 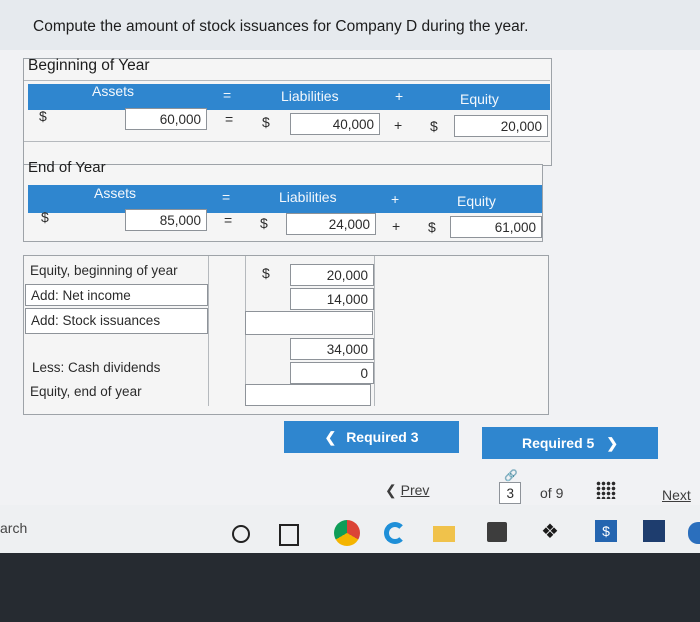 I want to click on beginning-year-title: Beginning of Year, so click(x=89, y=65).